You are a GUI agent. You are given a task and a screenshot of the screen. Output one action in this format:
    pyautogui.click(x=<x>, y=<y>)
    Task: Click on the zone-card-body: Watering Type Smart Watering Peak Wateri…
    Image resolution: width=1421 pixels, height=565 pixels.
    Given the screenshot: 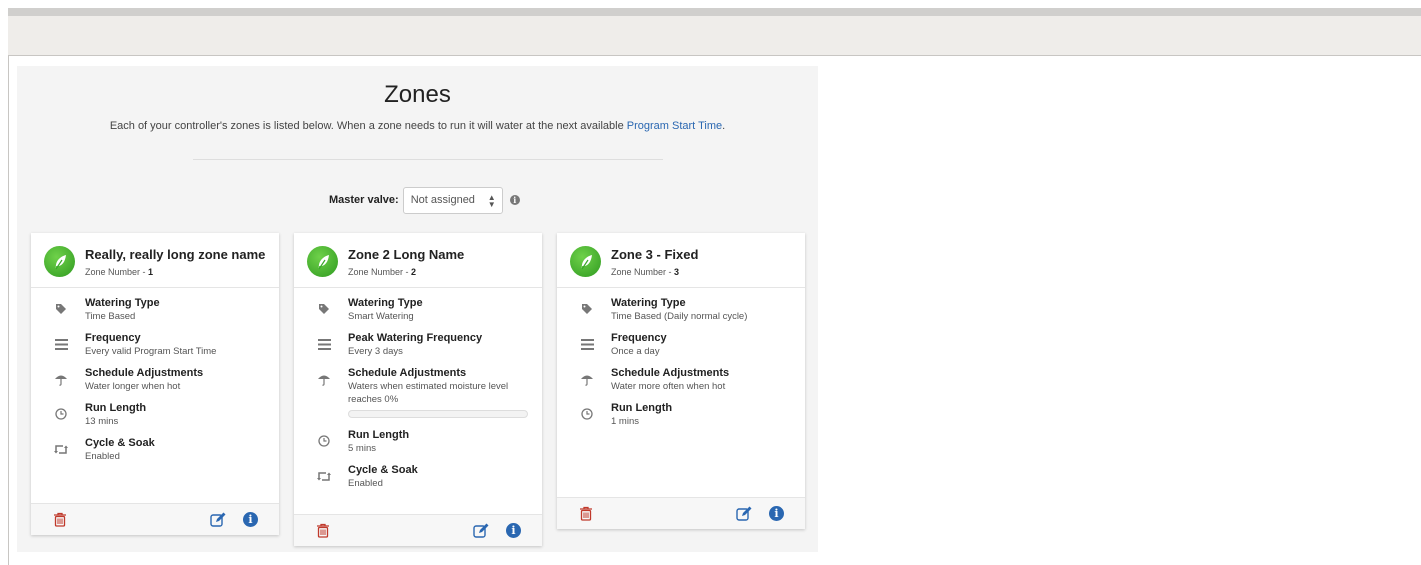 What is the action you would take?
    pyautogui.click(x=418, y=397)
    